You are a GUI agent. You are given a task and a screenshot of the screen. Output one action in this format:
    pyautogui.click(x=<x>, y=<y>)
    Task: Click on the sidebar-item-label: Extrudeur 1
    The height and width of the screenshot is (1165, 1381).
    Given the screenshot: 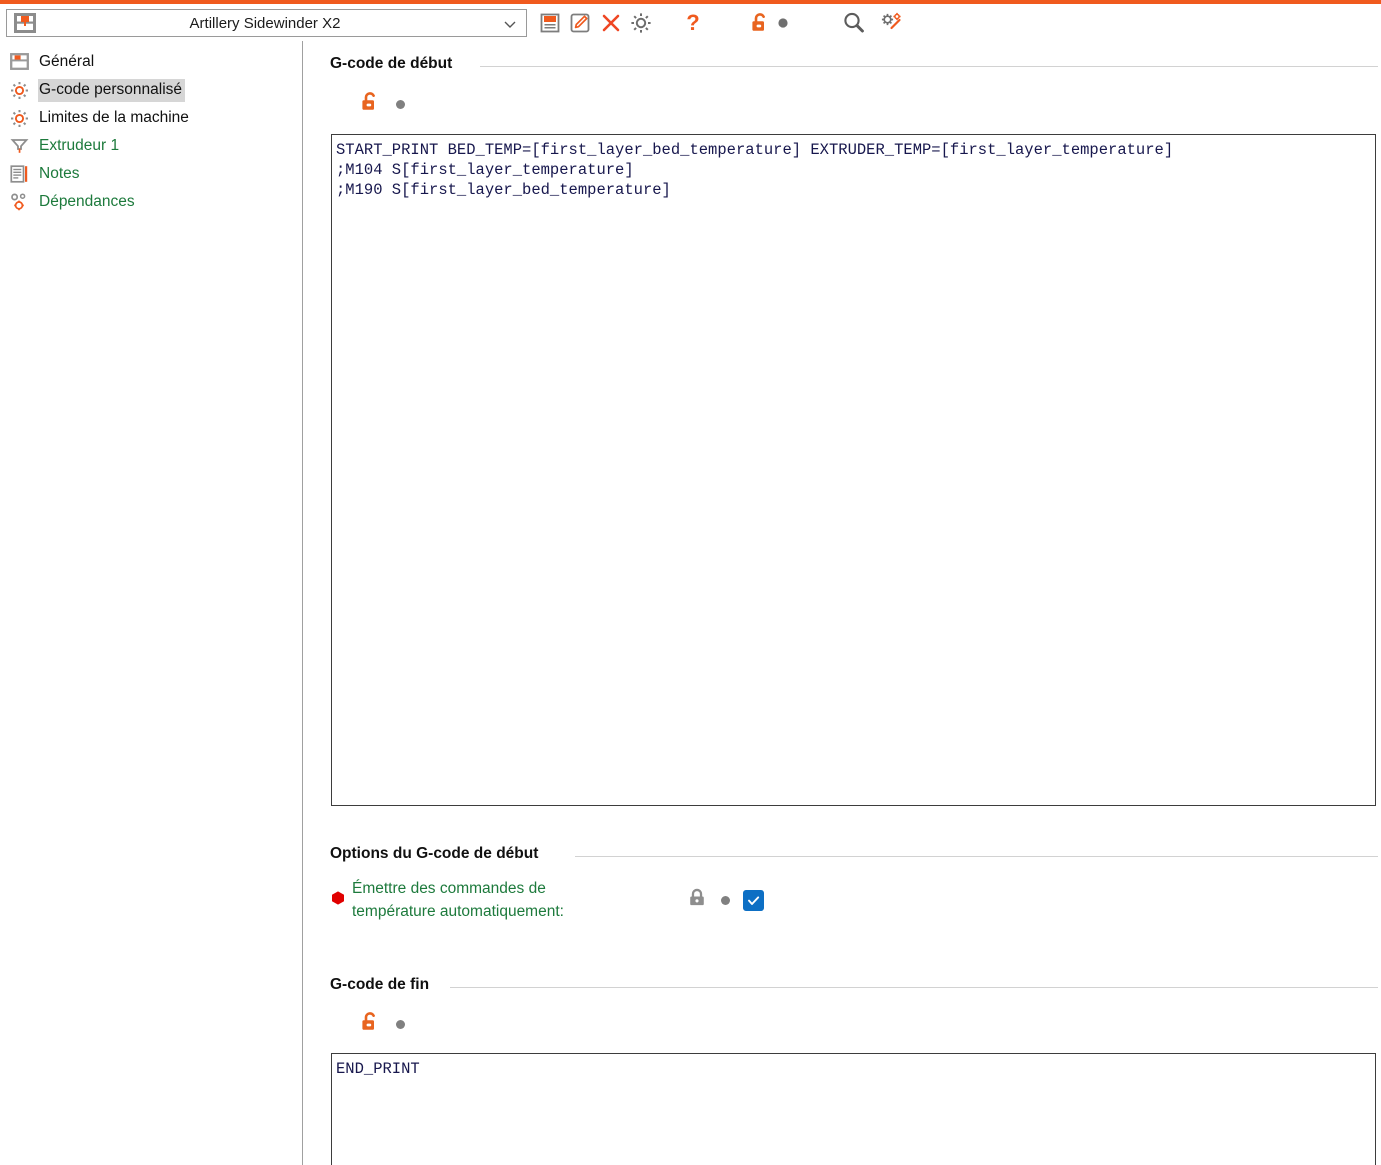 What is the action you would take?
    pyautogui.click(x=79, y=145)
    